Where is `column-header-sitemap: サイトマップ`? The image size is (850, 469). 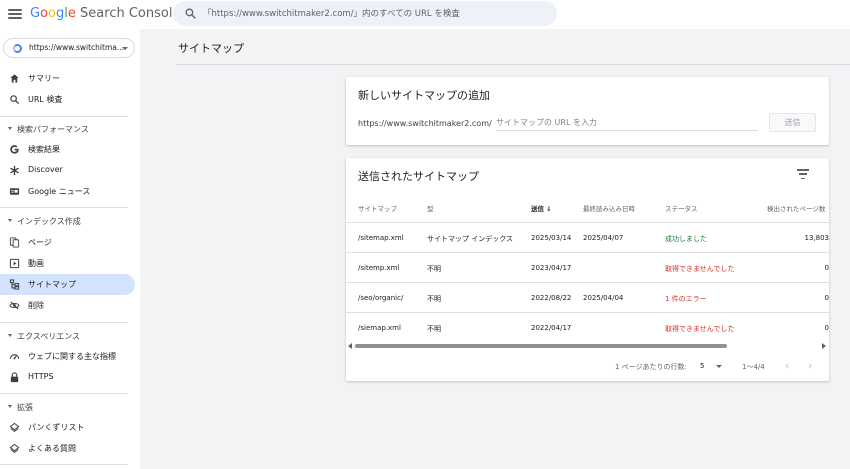 column-header-sitemap: サイトマップ is located at coordinates (377, 208).